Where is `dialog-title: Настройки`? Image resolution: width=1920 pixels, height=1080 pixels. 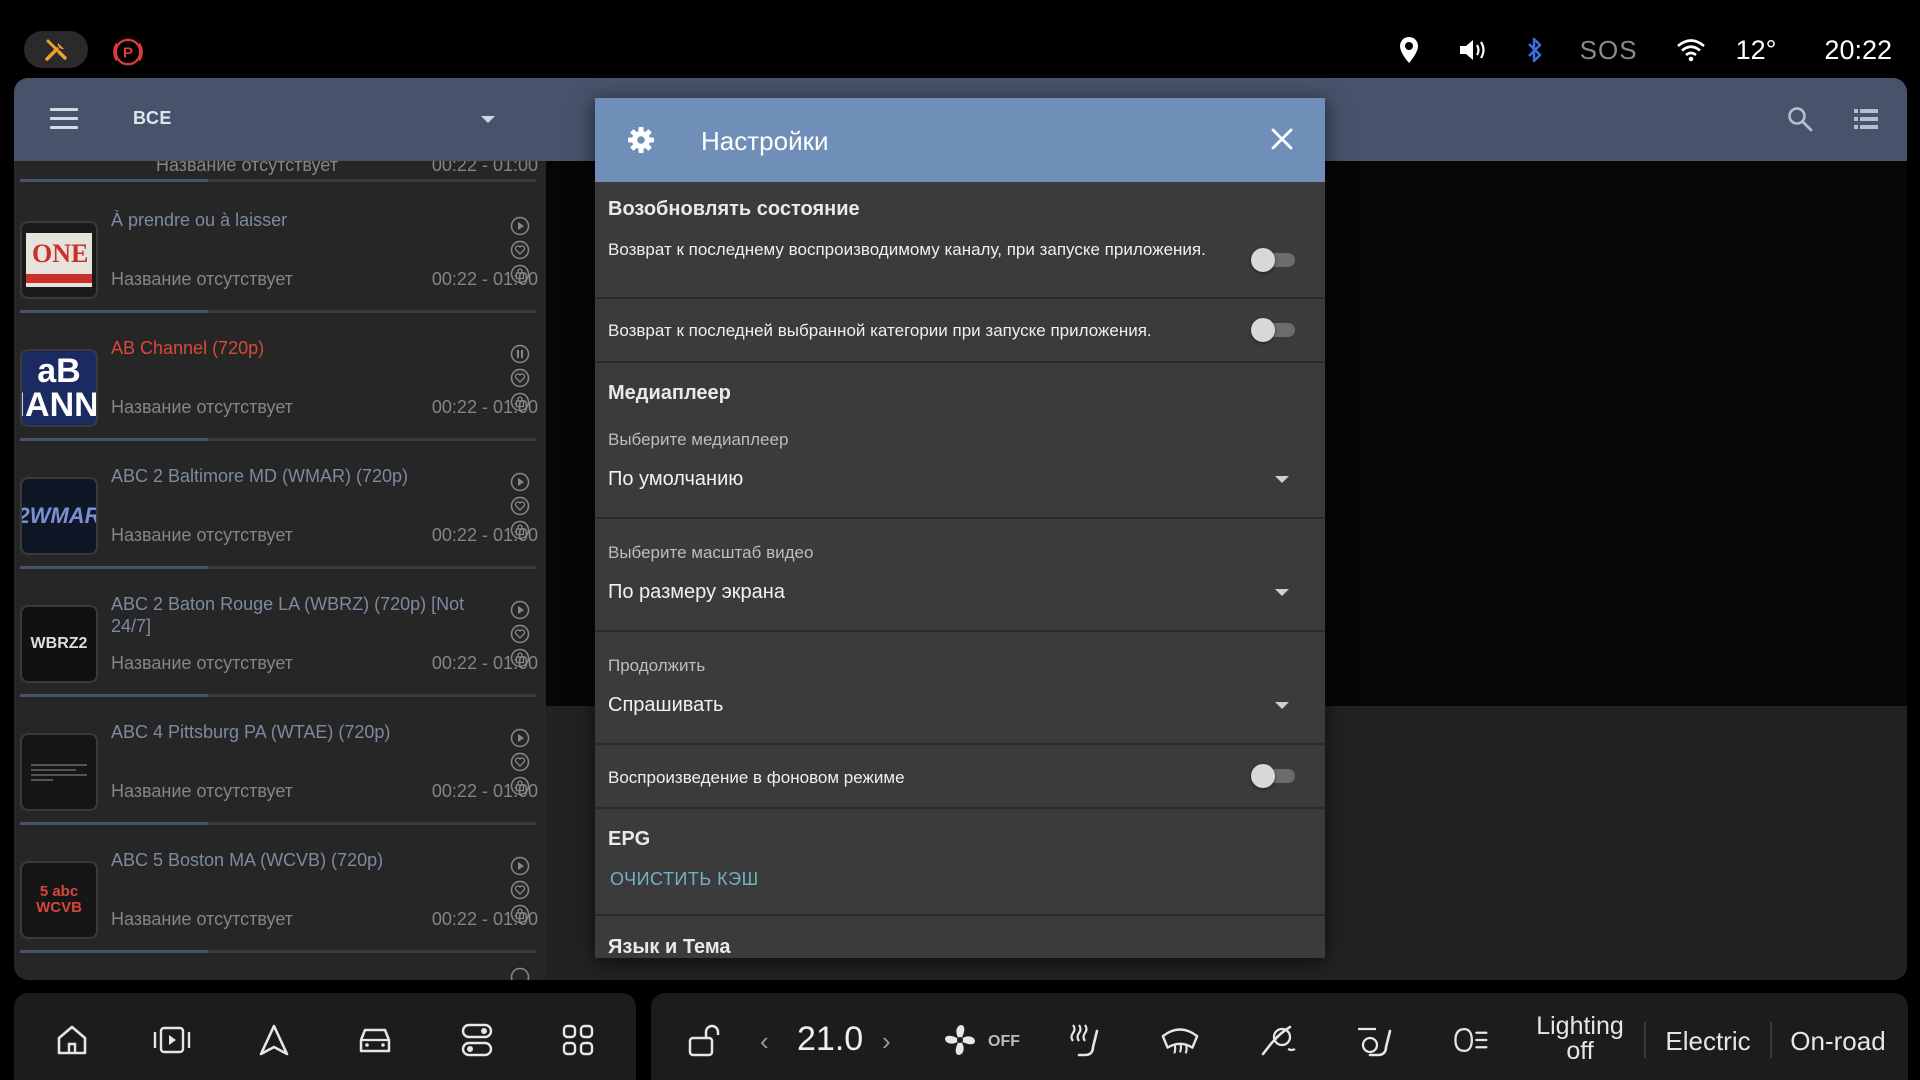
dialog-title: Настройки is located at coordinates (765, 141).